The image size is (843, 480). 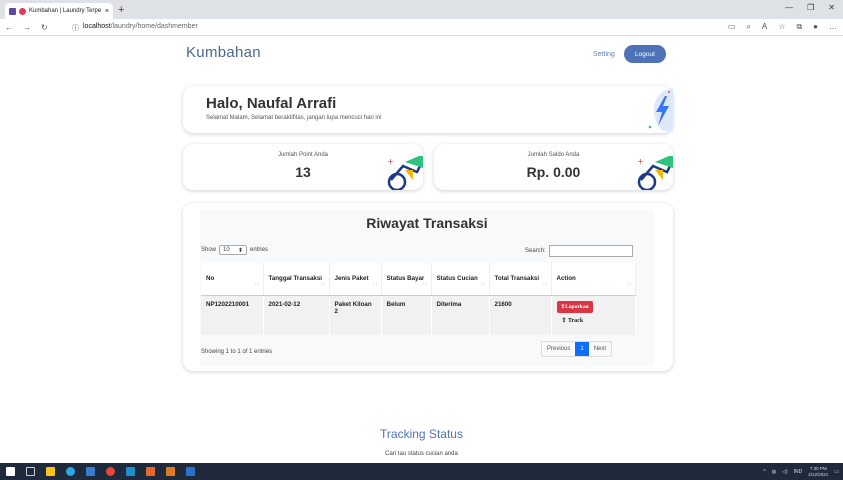 What do you see at coordinates (520, 279) in the screenshot?
I see `column-header-total: Total Transaksi ↑↓` at bounding box center [520, 279].